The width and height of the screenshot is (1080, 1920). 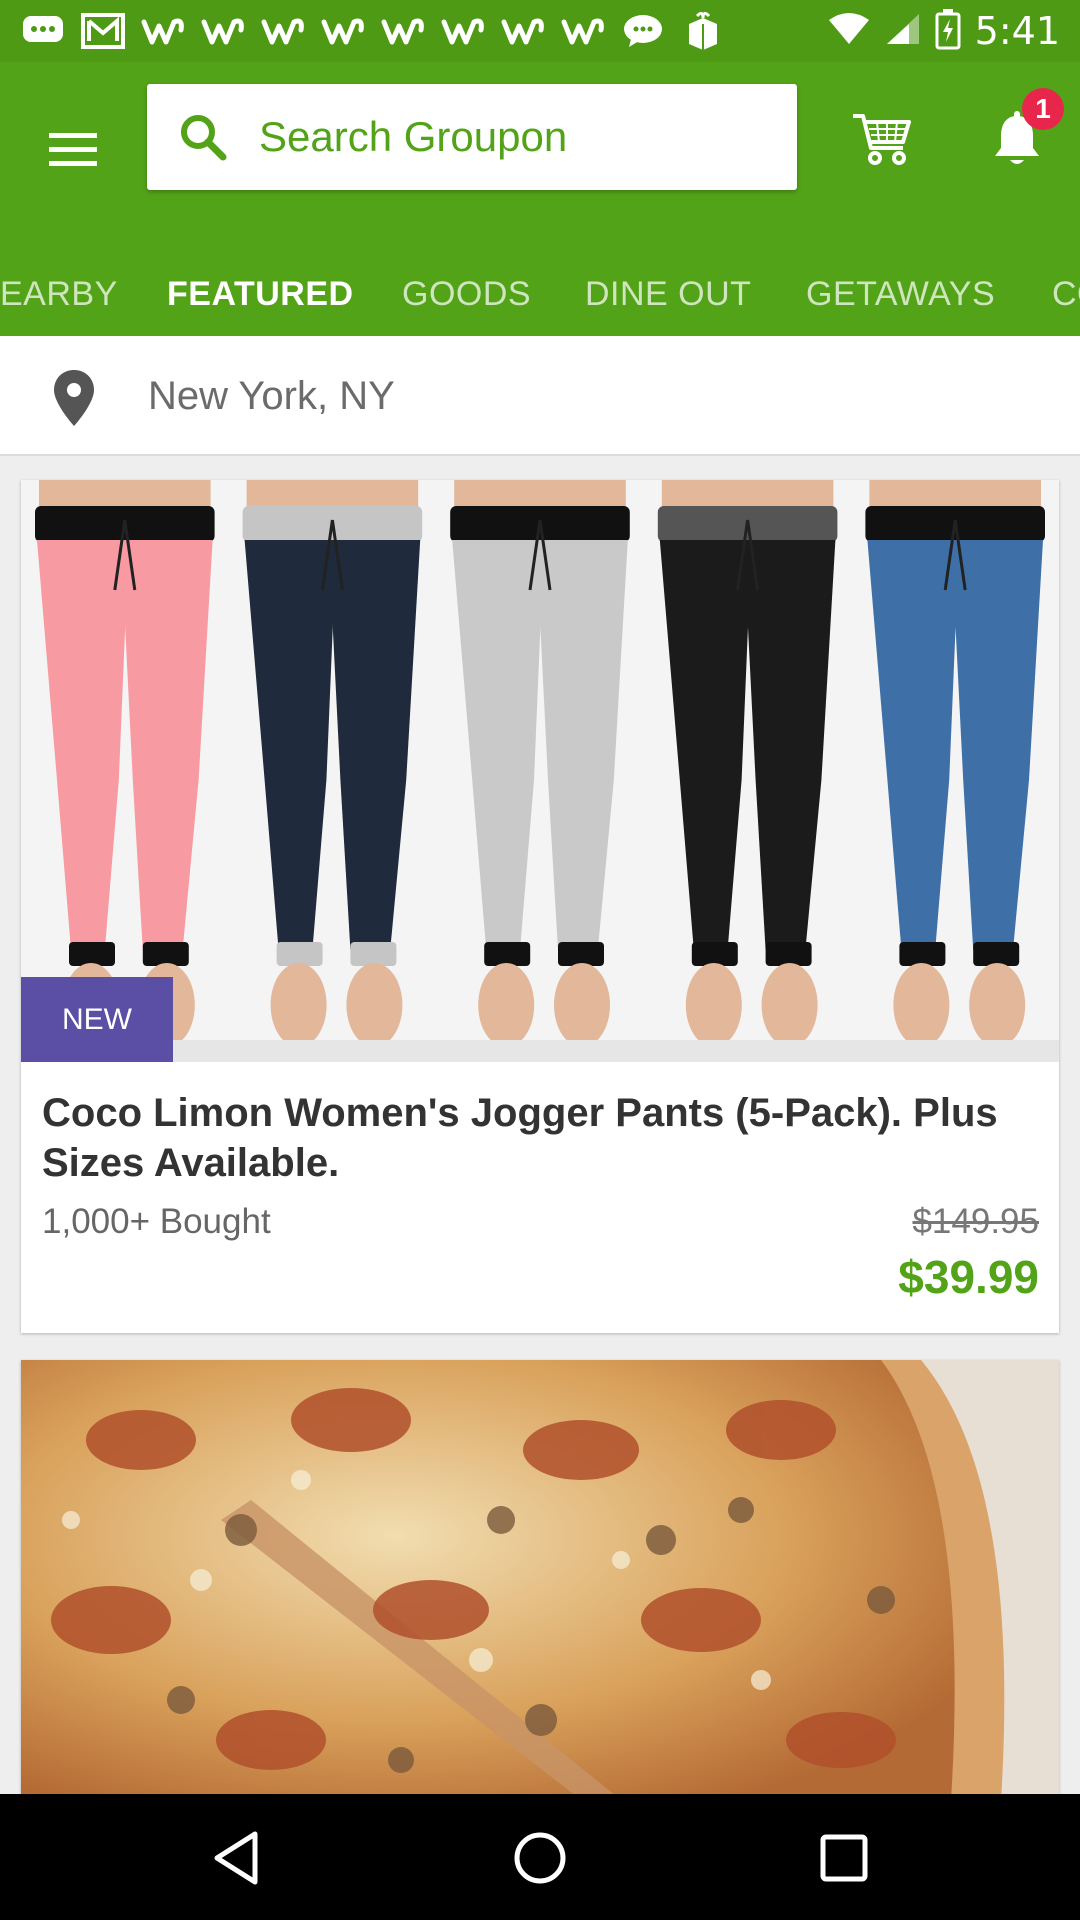 I want to click on battery-charging-icon, so click(x=948, y=31).